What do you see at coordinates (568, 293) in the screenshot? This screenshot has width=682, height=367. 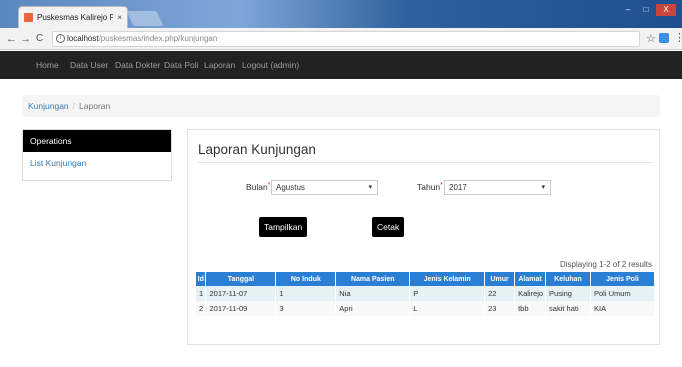 I see `cell-keluhan: Pusing` at bounding box center [568, 293].